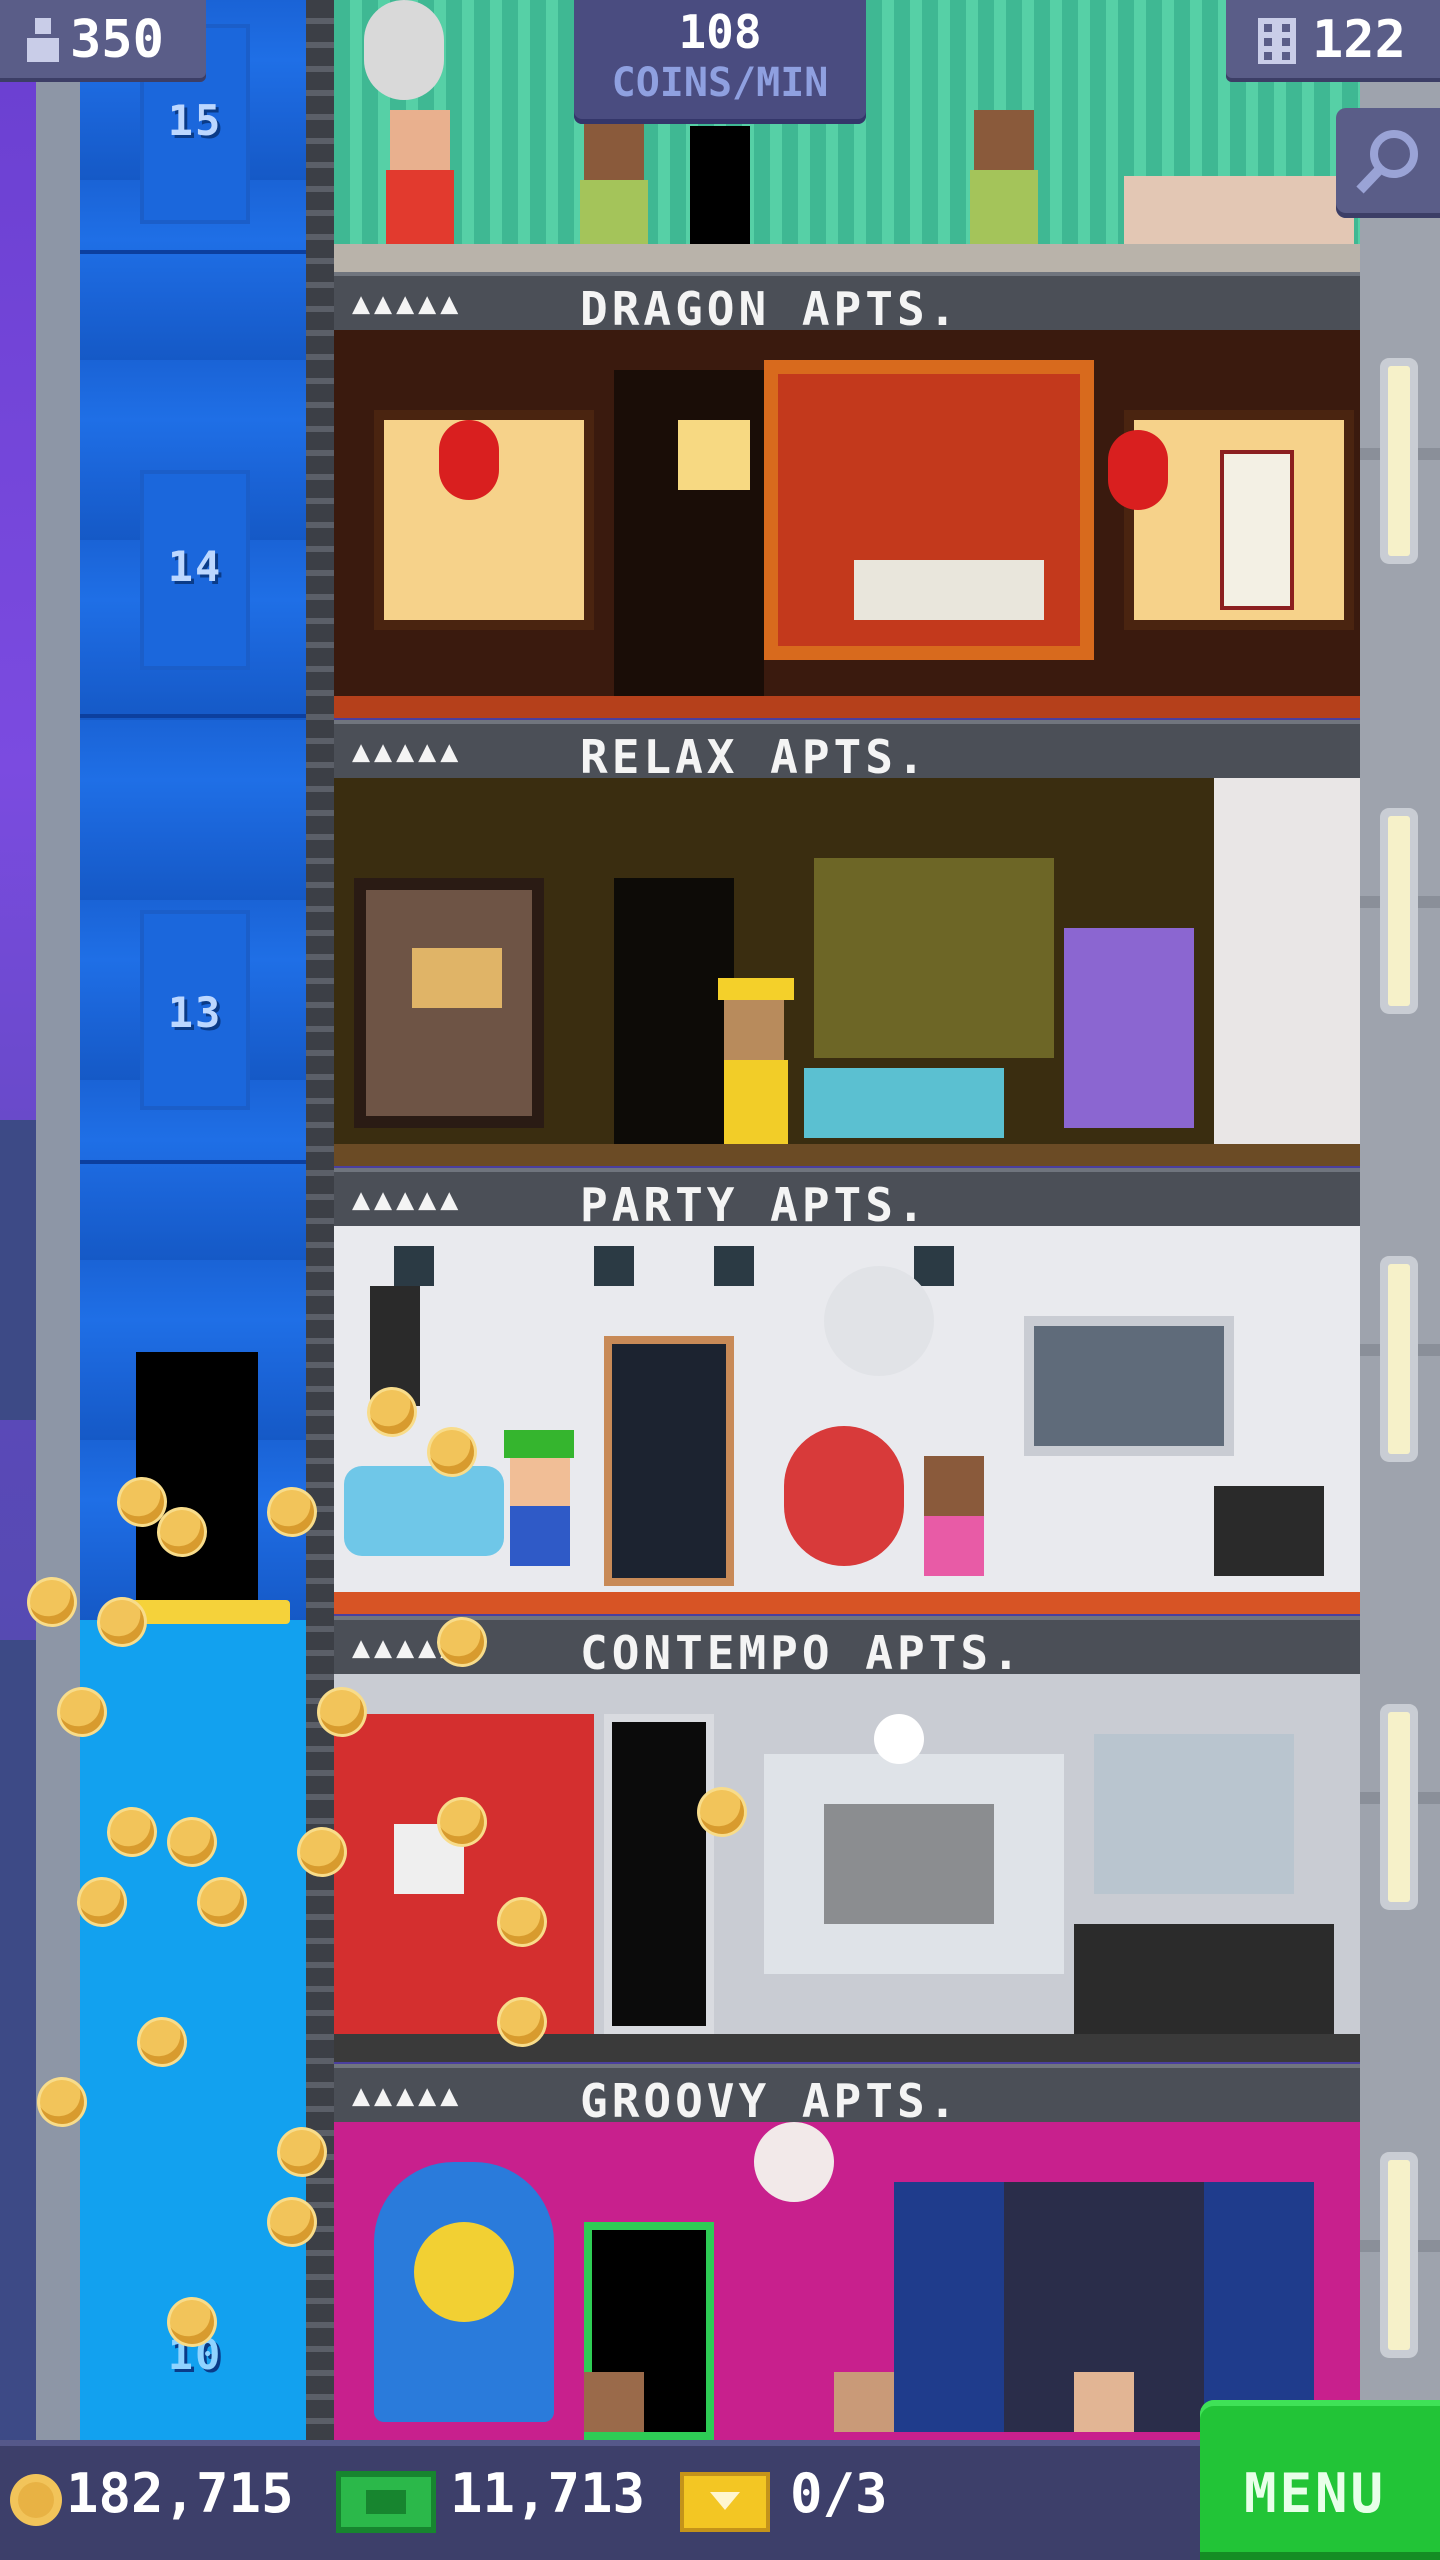 Image resolution: width=1440 pixels, height=2560 pixels. I want to click on menu-button: MENU, so click(1320, 2480).